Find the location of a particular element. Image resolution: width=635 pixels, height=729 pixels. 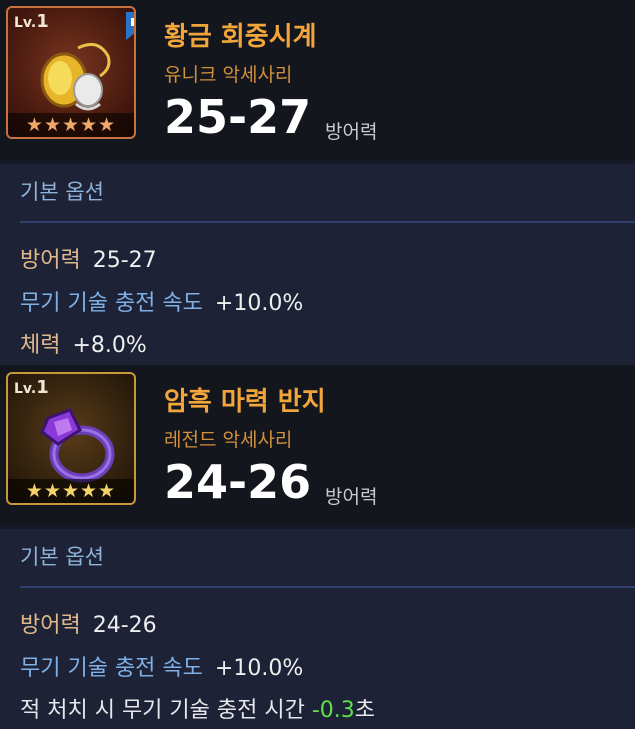

option-line: 방어력 25-27 is located at coordinates (88, 258).